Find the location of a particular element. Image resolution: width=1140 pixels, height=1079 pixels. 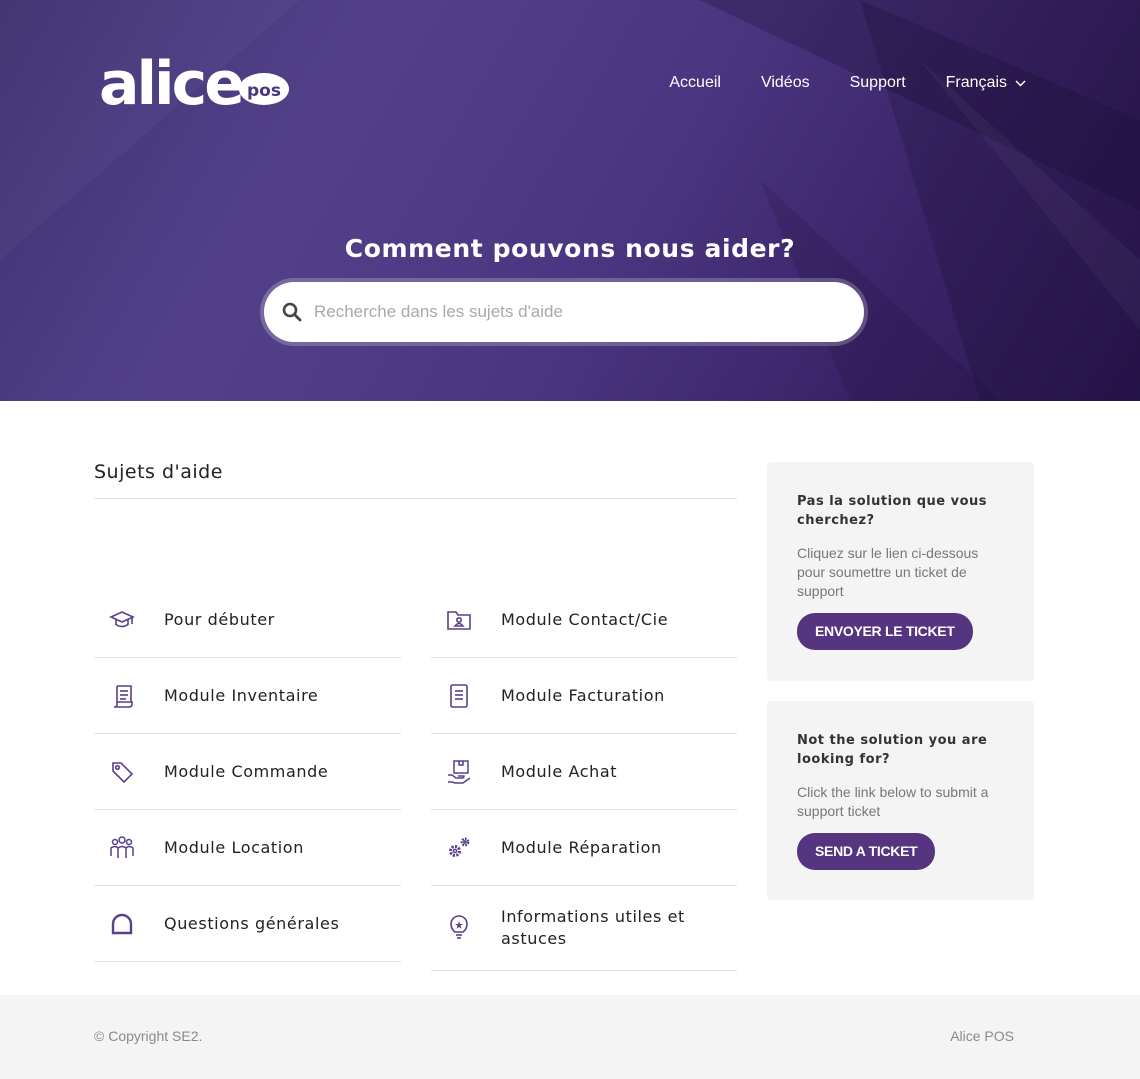

gears-icon is located at coordinates (459, 847).